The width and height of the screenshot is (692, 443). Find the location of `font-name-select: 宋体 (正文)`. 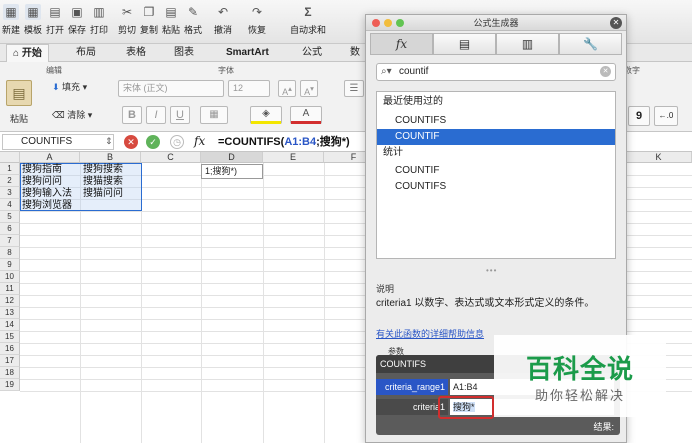

font-name-select: 宋体 (正文) is located at coordinates (171, 88).